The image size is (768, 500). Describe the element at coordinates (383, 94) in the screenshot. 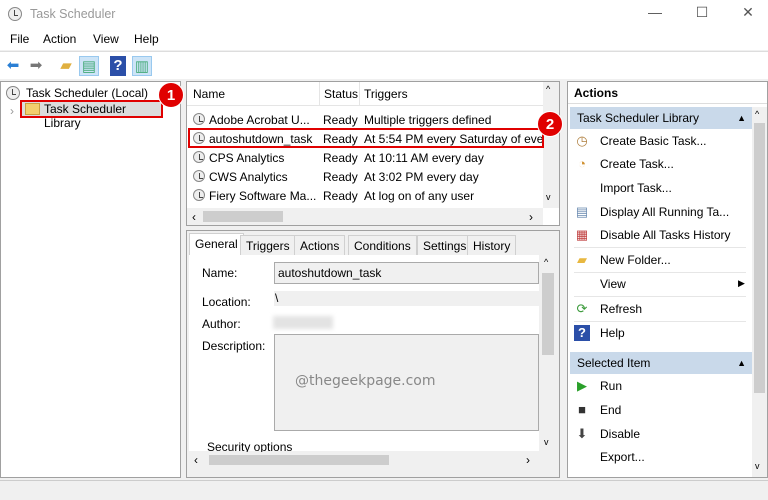

I see `column-triggers: Triggers` at that location.